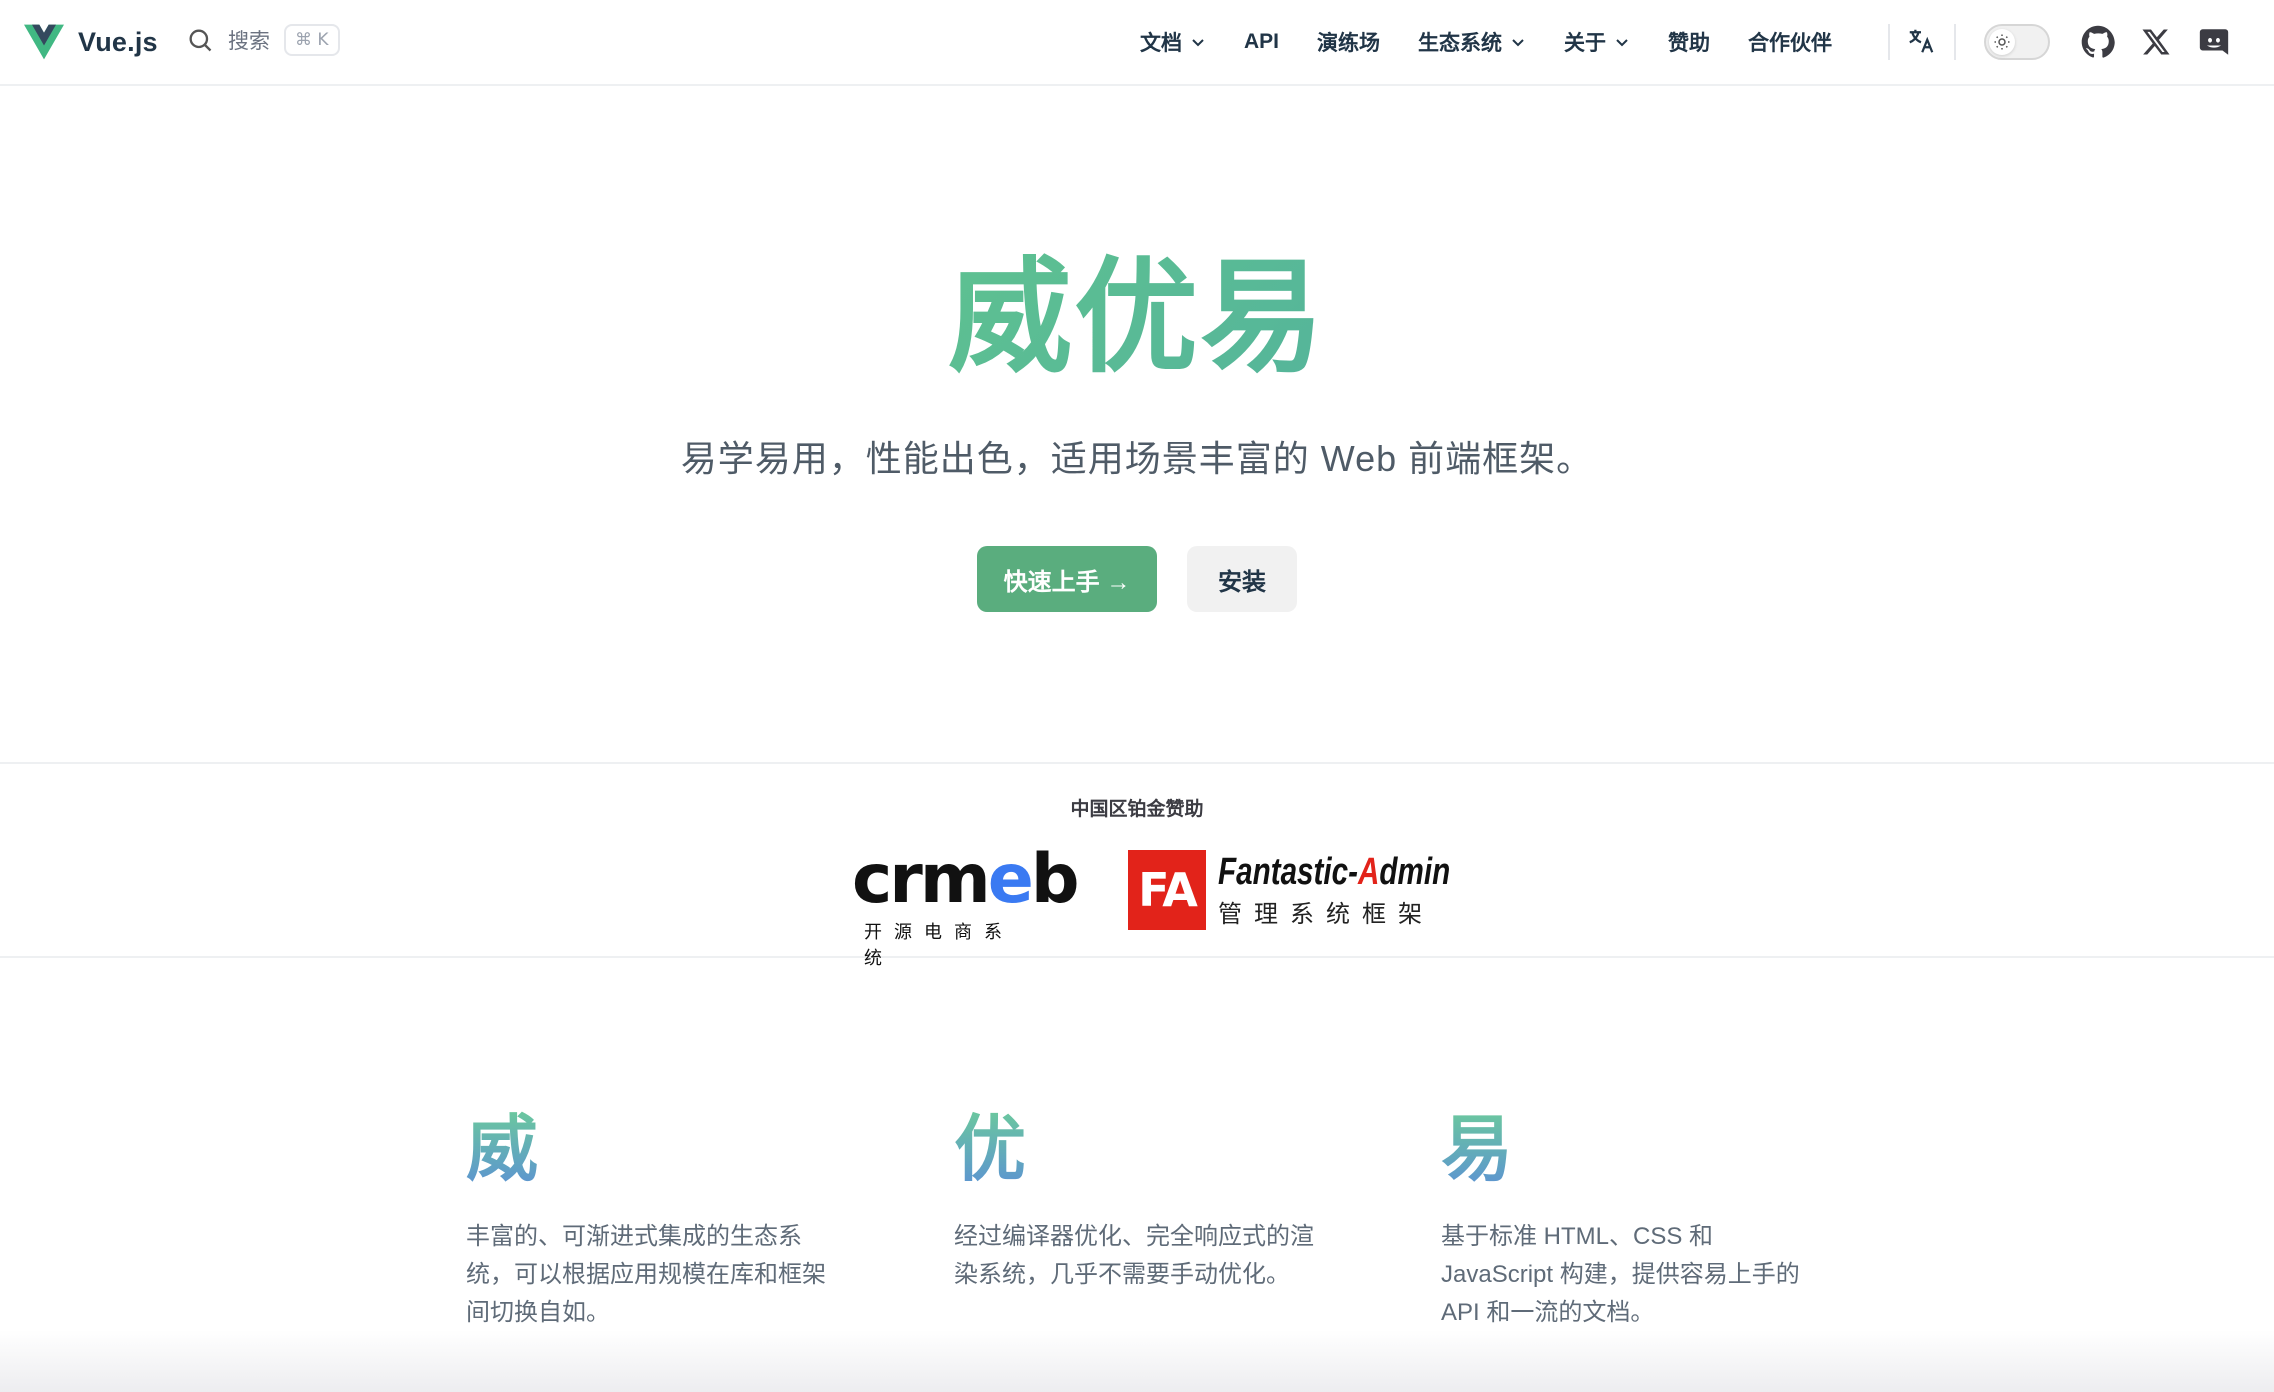 This screenshot has width=2274, height=1392. I want to click on search-button: 搜索 ⌘ K, so click(263, 40).